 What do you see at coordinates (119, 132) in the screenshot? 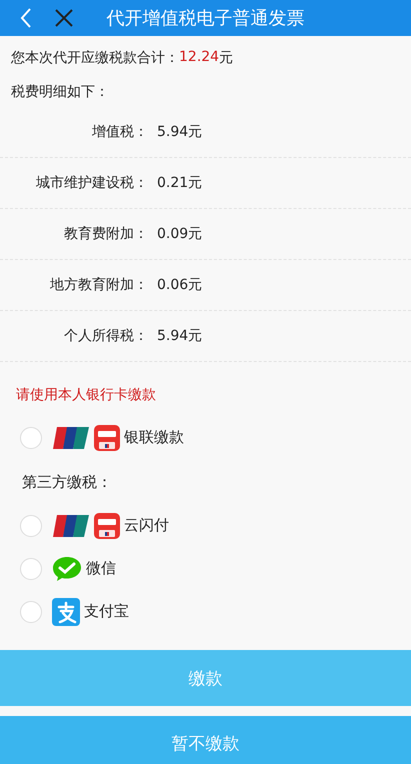
I see `tax-label: 增值税：` at bounding box center [119, 132].